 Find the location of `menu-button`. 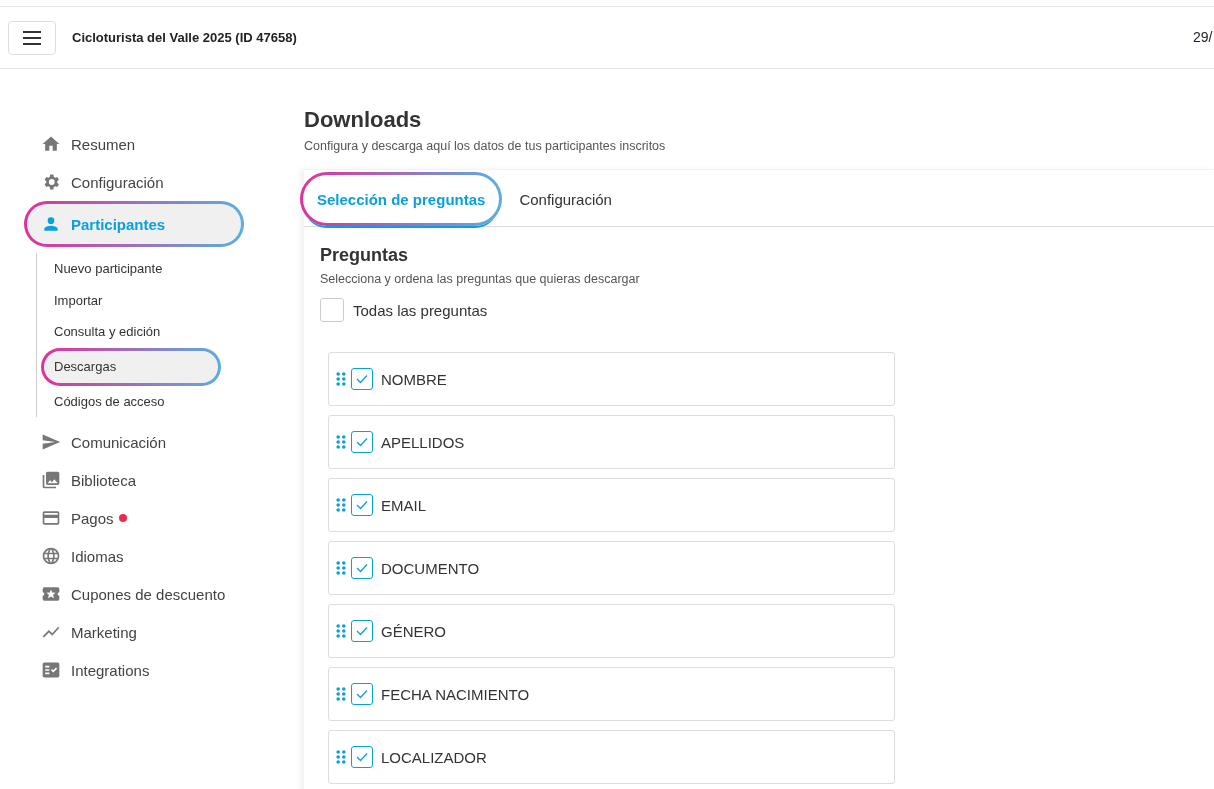

menu-button is located at coordinates (32, 37).